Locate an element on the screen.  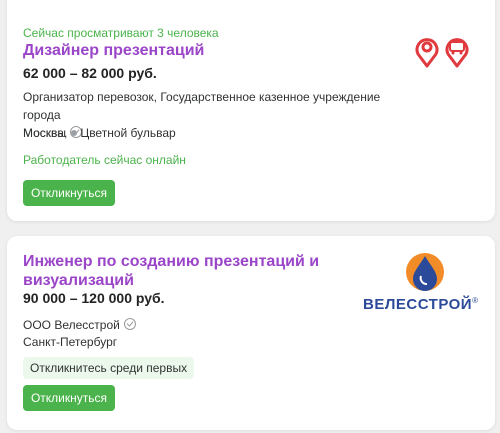
logo-mark: ® is located at coordinates (475, 300).